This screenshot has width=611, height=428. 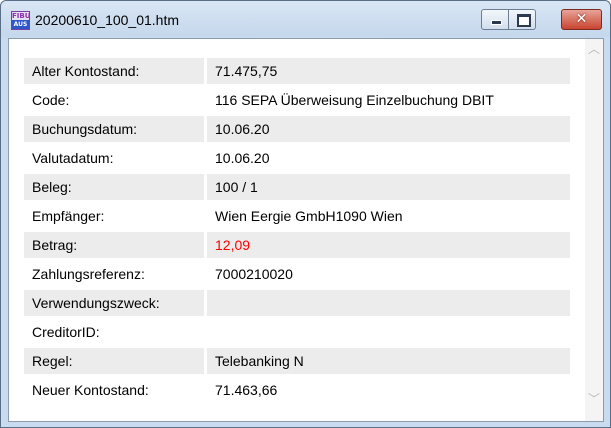 I want to click on row-label: Code:, so click(x=51, y=100).